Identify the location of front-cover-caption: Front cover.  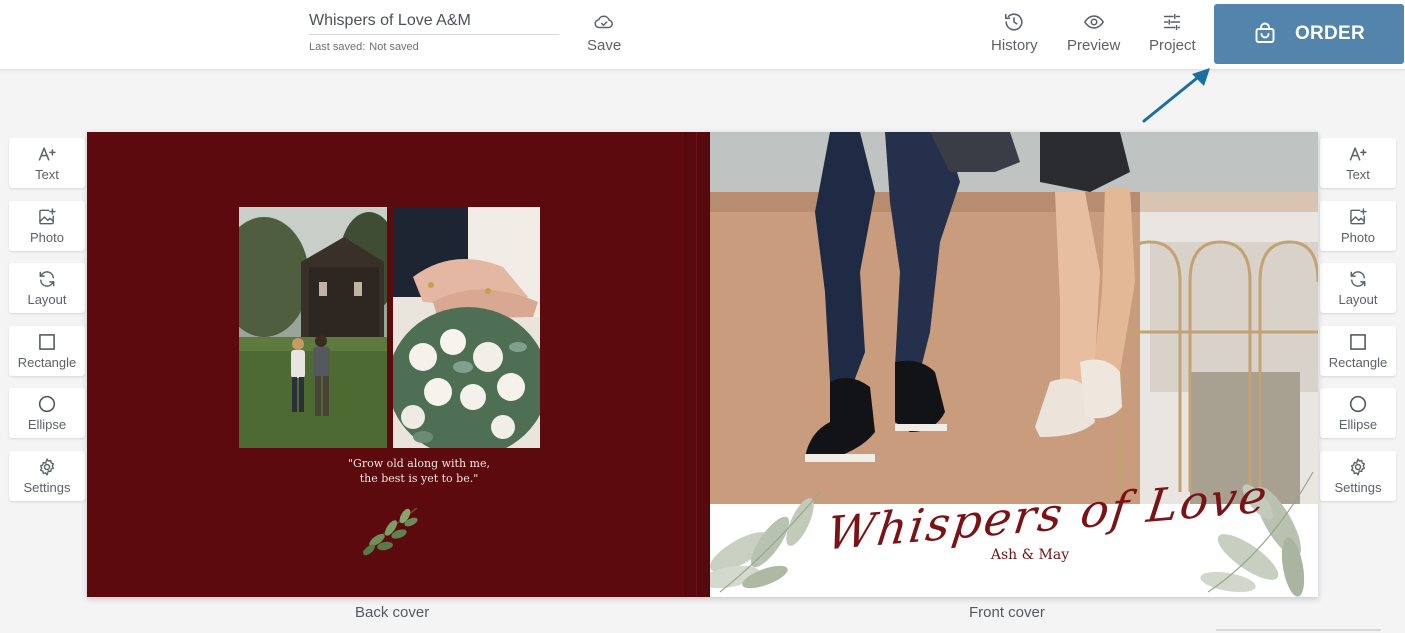
(1007, 612).